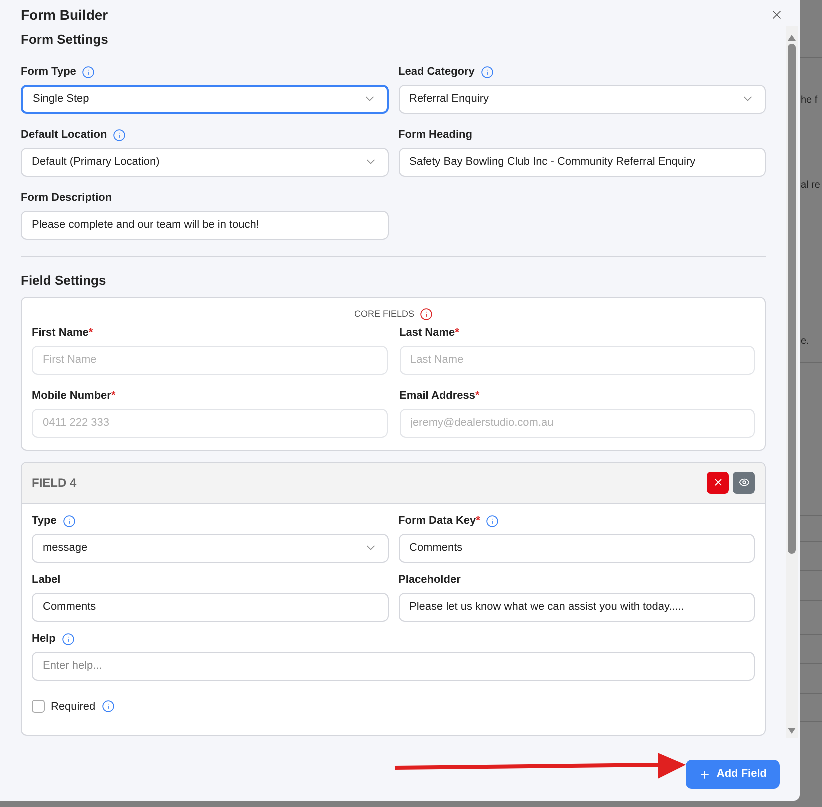 This screenshot has width=822, height=807. I want to click on checkbox, so click(38, 707).